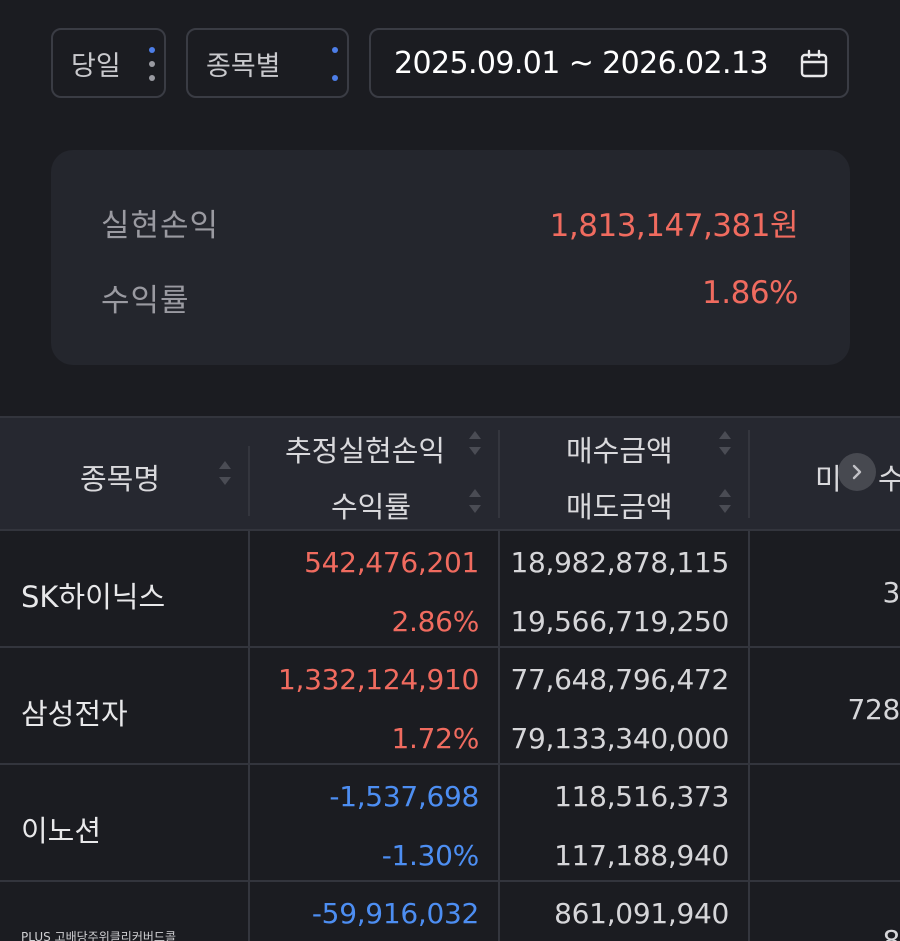 This screenshot has height=941, width=900. Describe the element at coordinates (641, 796) in the screenshot. I see `buy-amount: 118,516,373` at that location.